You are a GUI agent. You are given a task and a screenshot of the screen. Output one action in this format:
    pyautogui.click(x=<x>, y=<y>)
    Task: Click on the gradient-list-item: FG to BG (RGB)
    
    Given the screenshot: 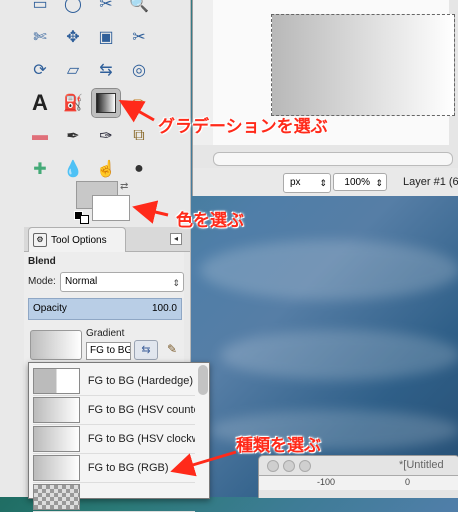 What is the action you would take?
    pyautogui.click(x=114, y=468)
    